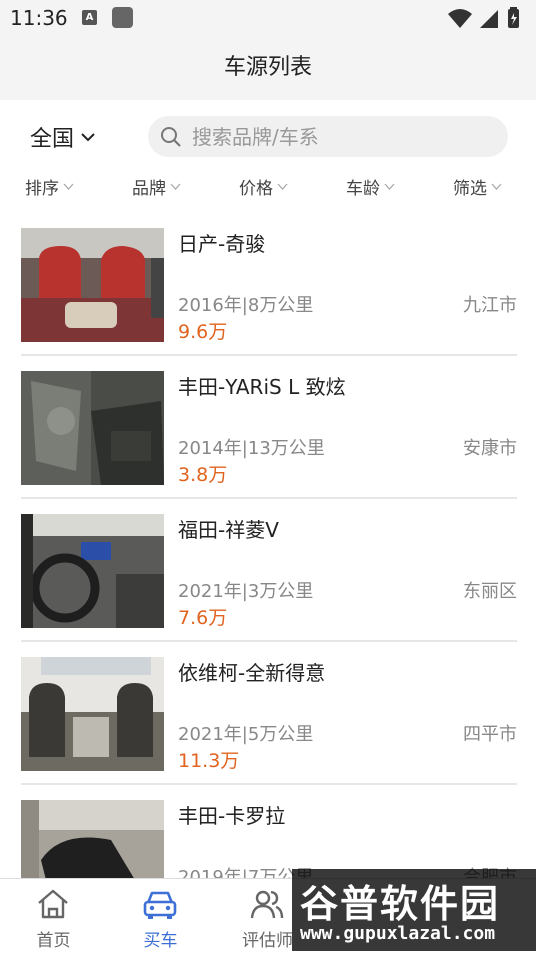 The height and width of the screenshot is (954, 536). I want to click on filter-more: 筛选, so click(477, 186).